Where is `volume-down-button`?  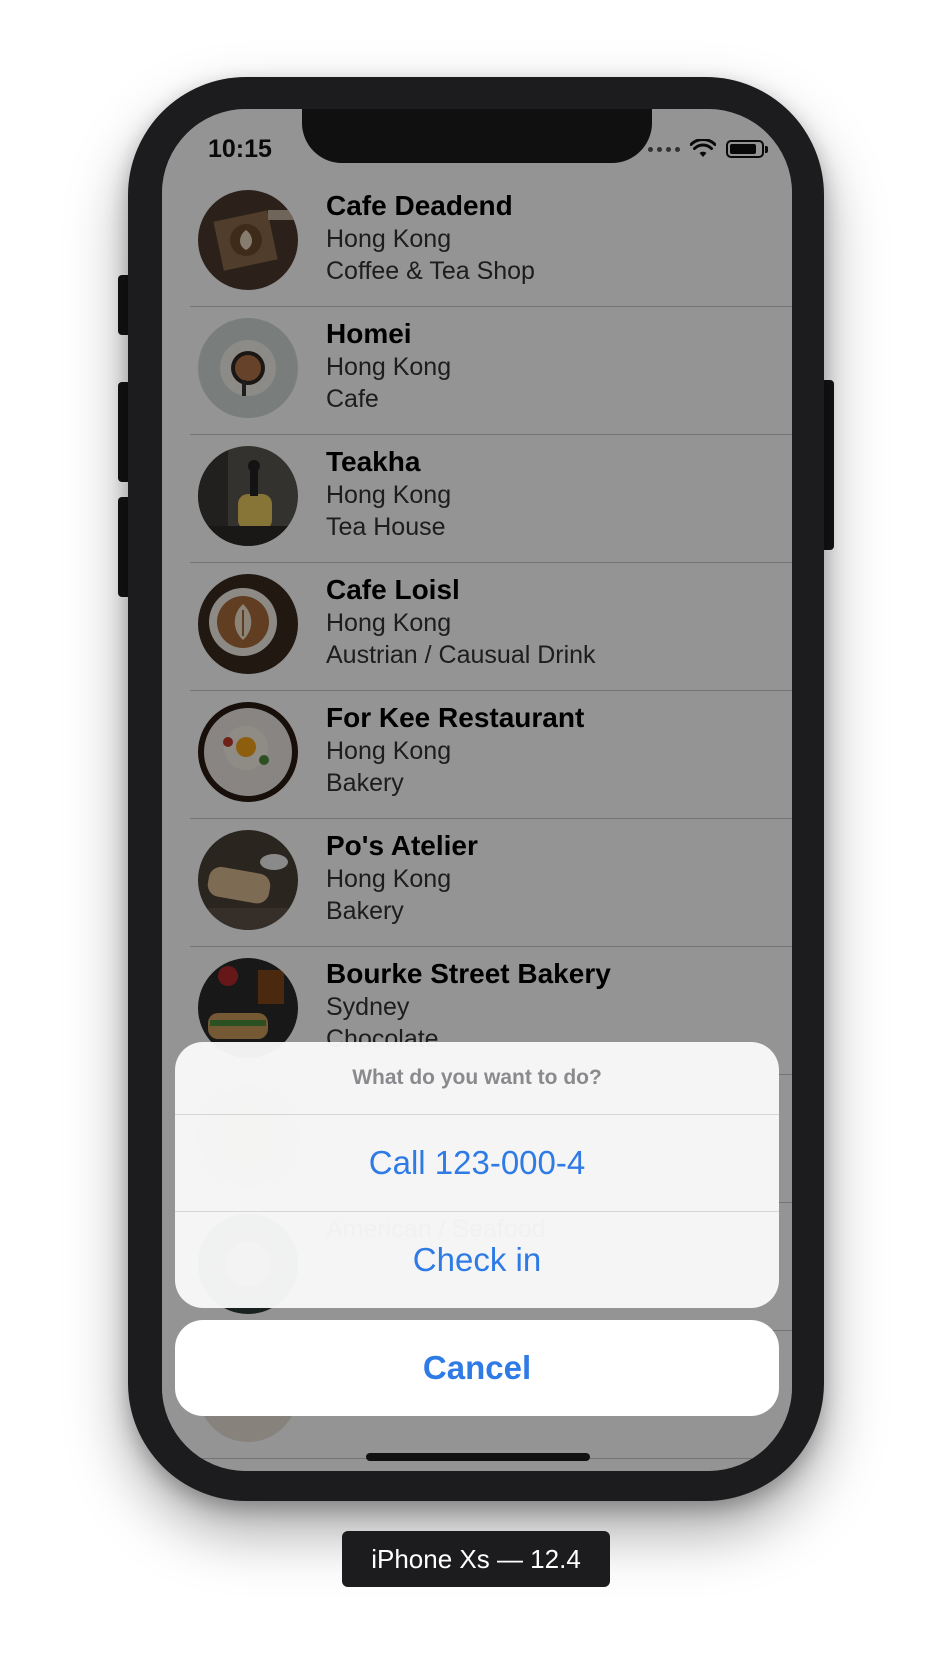 volume-down-button is located at coordinates (123, 547).